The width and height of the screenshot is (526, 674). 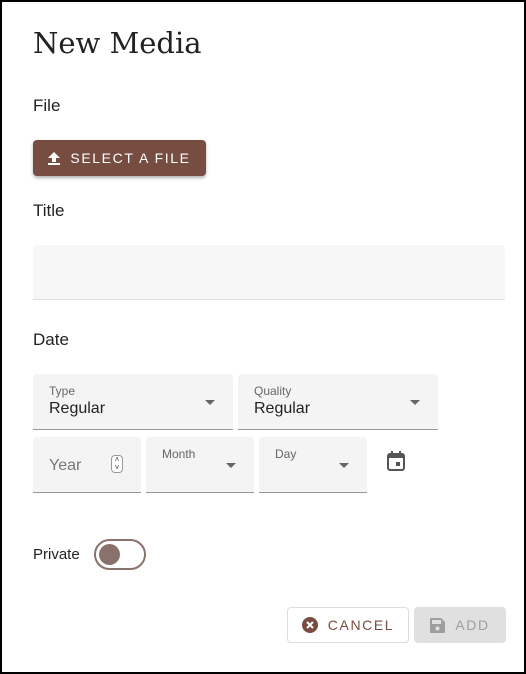 I want to click on title-label: Title, so click(x=49, y=210).